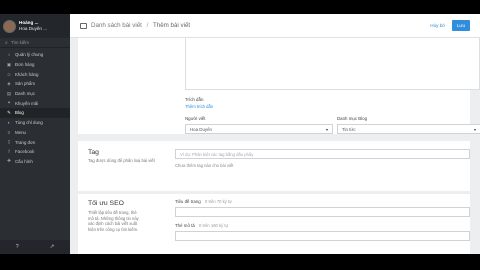 Image resolution: width=480 pixels, height=270 pixels. What do you see at coordinates (9, 55) in the screenshot?
I see `home-icon: ⌂` at bounding box center [9, 55].